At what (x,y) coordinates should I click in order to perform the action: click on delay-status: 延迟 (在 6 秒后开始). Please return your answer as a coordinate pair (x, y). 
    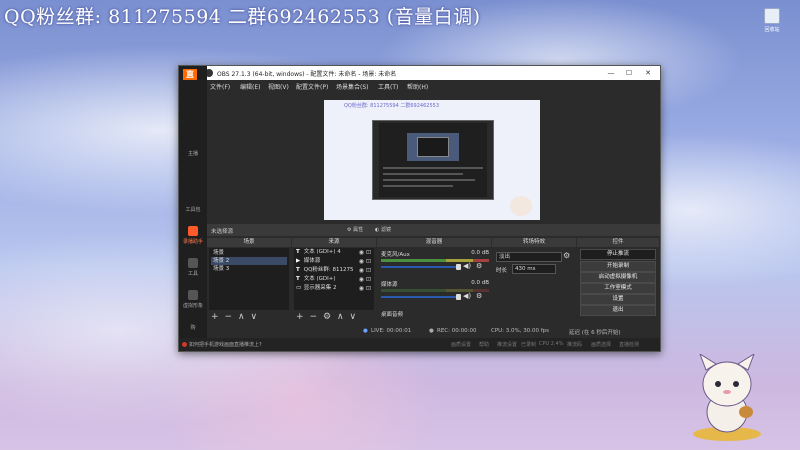
    Looking at the image, I should click on (595, 333).